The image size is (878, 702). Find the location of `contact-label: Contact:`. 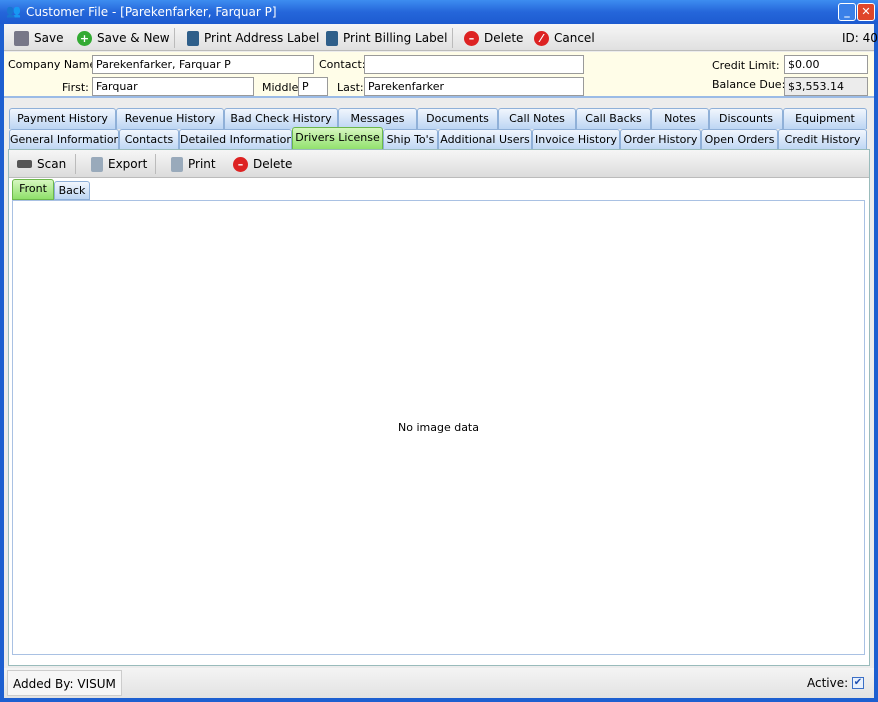

contact-label: Contact: is located at coordinates (342, 64).